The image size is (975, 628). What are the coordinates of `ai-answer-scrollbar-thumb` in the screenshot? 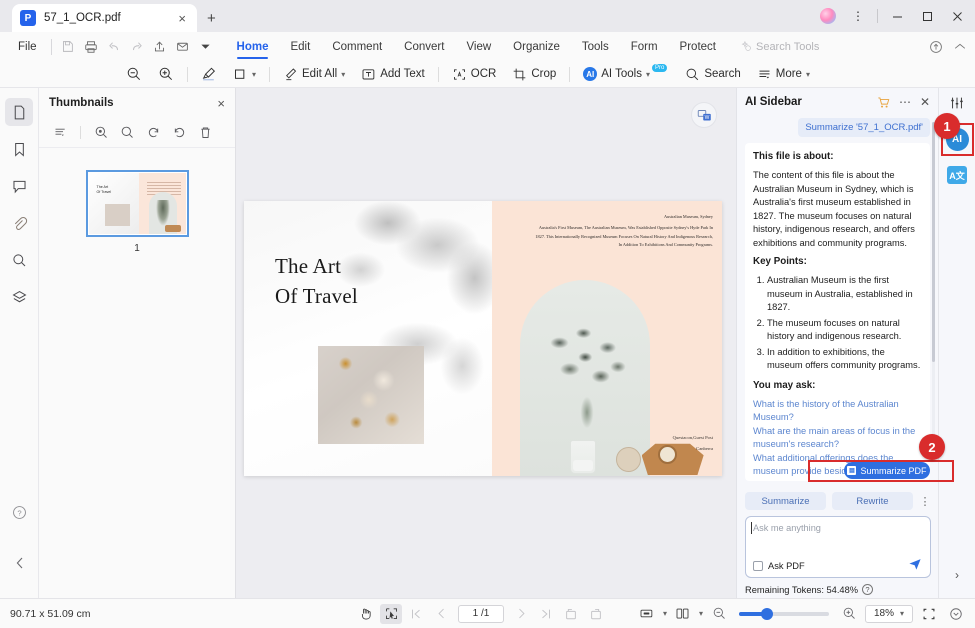 It's located at (933, 242).